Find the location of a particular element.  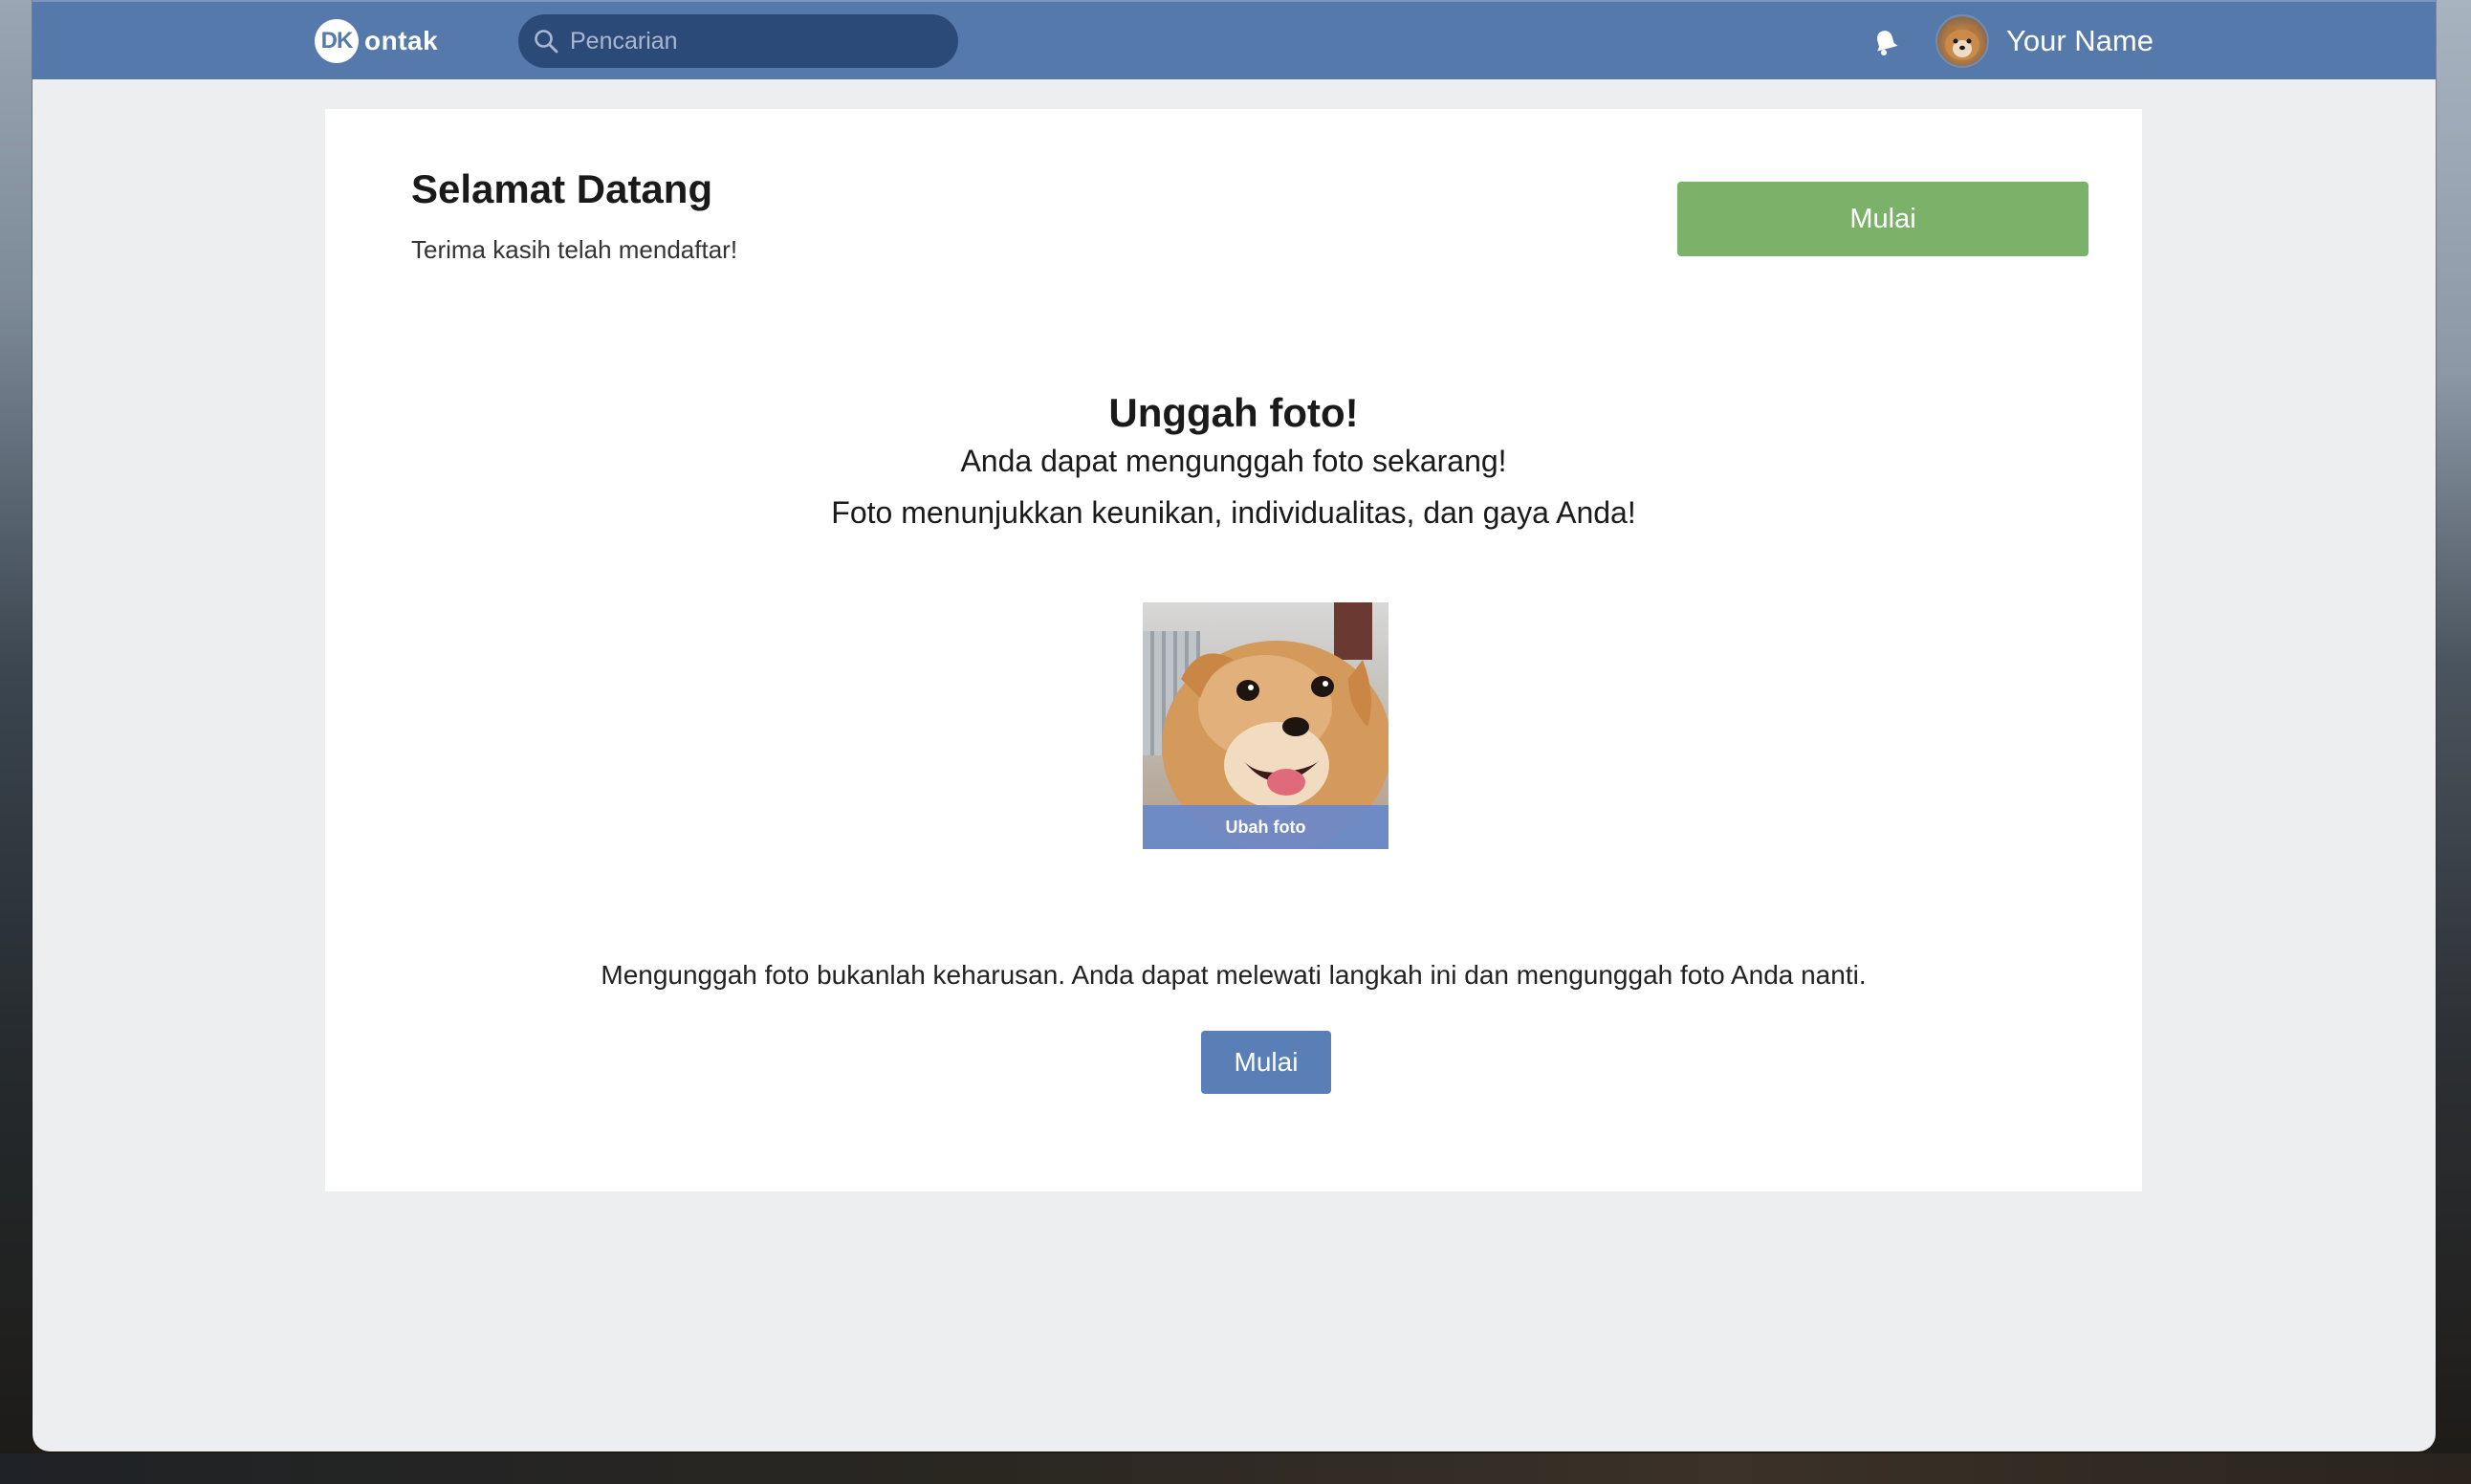

start-button-bottom: Mulai is located at coordinates (1266, 1063).